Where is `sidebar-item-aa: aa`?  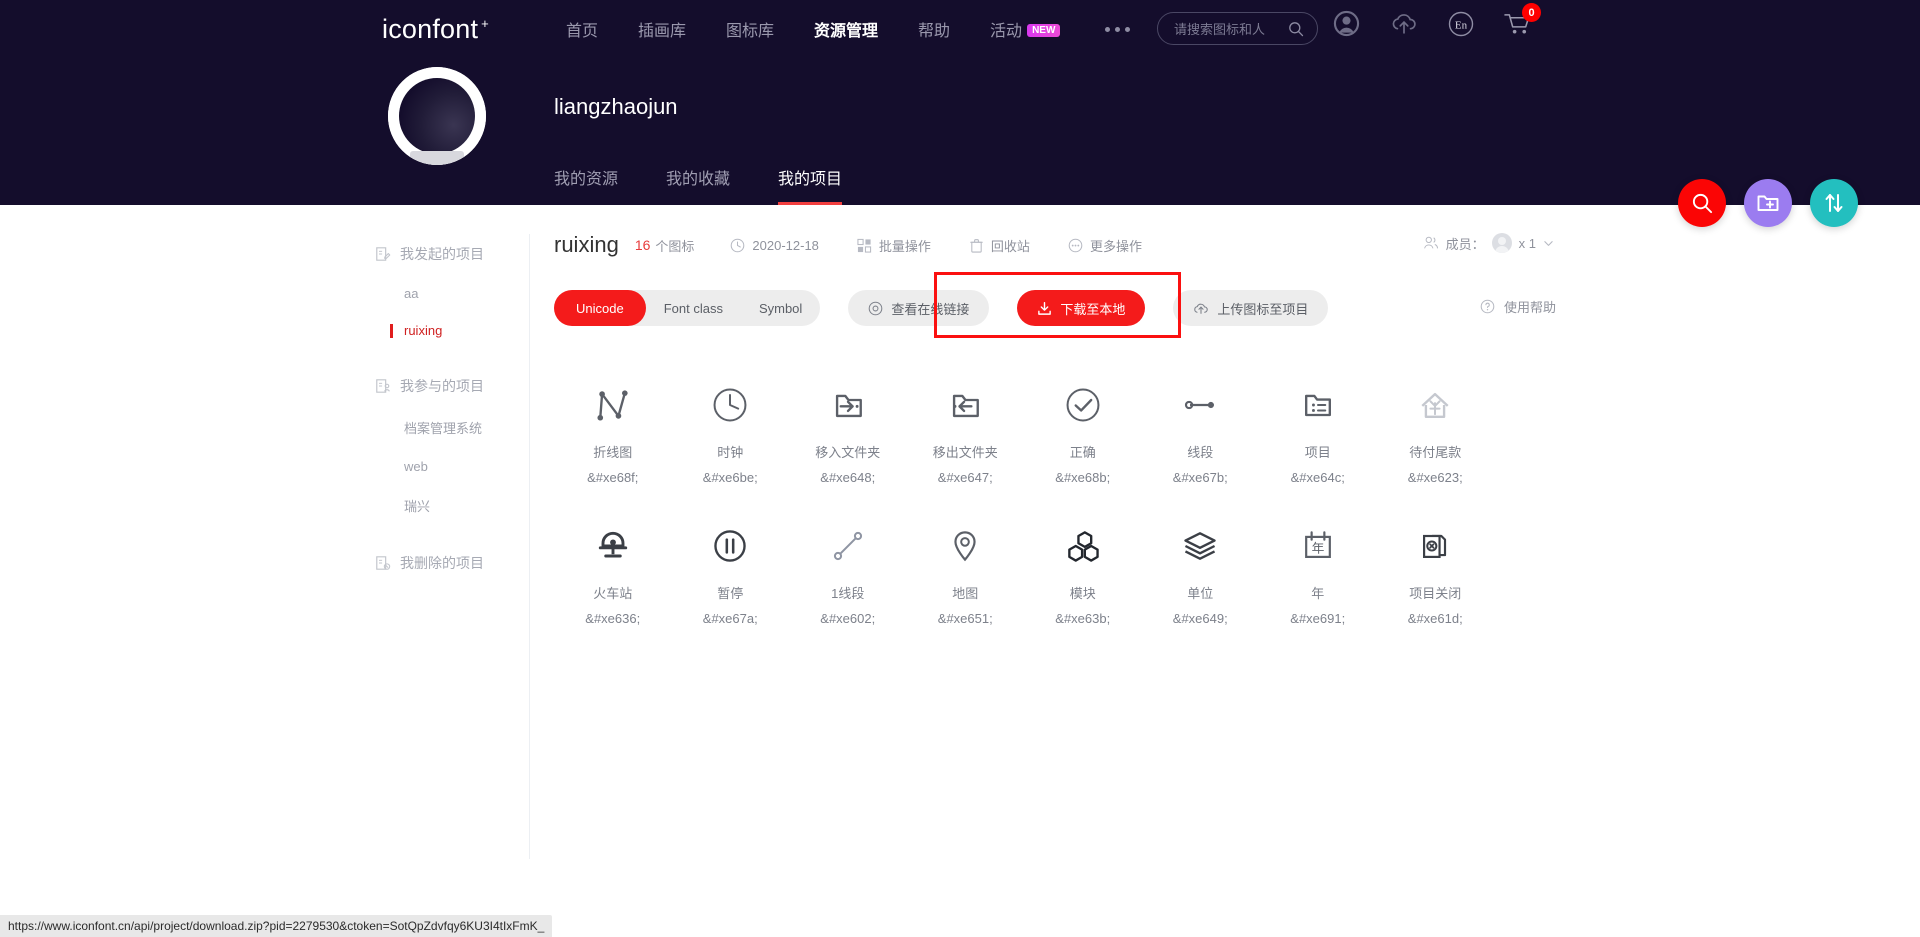 sidebar-item-aa: aa is located at coordinates (466, 293).